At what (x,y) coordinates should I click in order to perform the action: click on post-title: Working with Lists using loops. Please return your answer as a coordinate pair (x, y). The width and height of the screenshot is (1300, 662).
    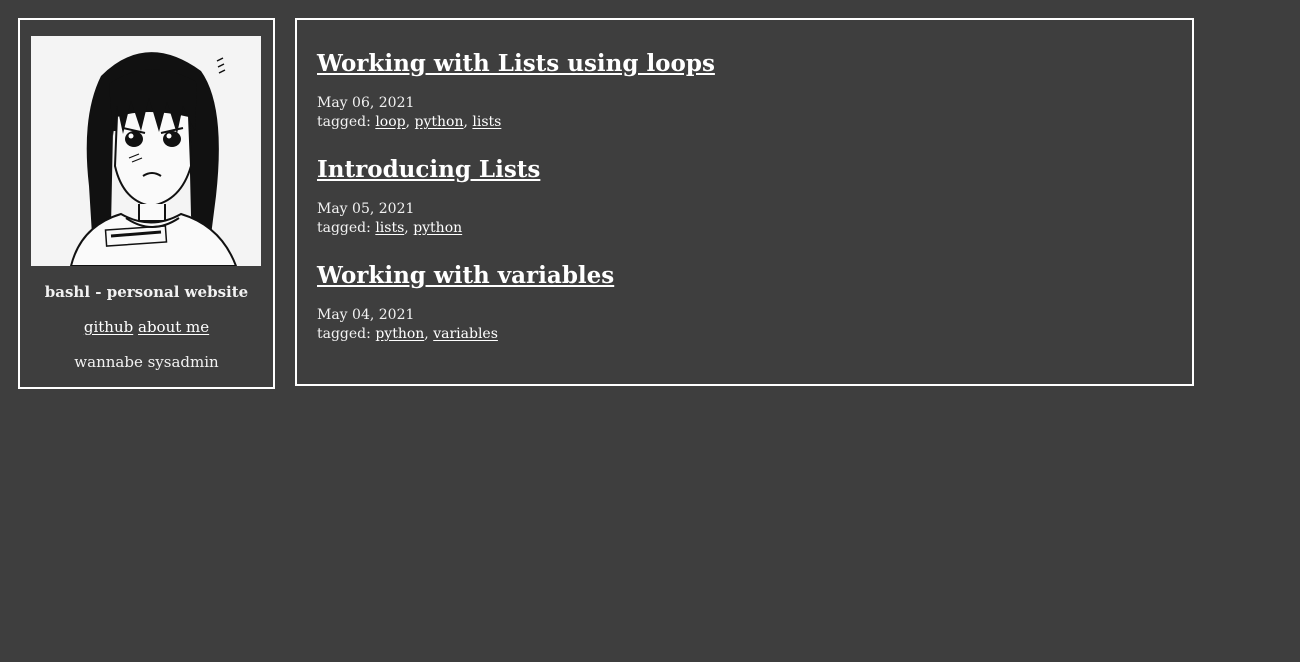
    Looking at the image, I should click on (516, 64).